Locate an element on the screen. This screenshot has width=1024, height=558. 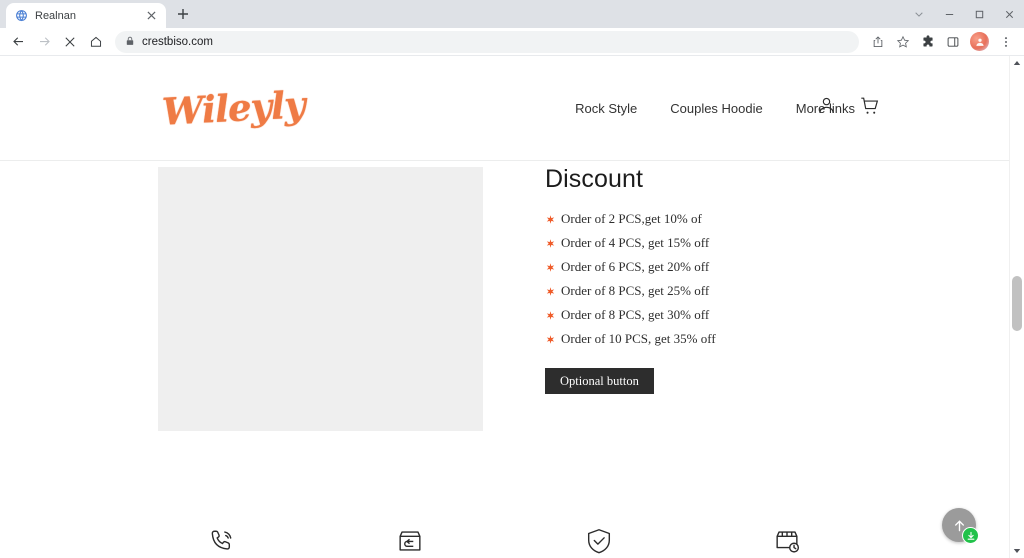
feature-secure-payment: Secure Payment is located at coordinates (599, 542).